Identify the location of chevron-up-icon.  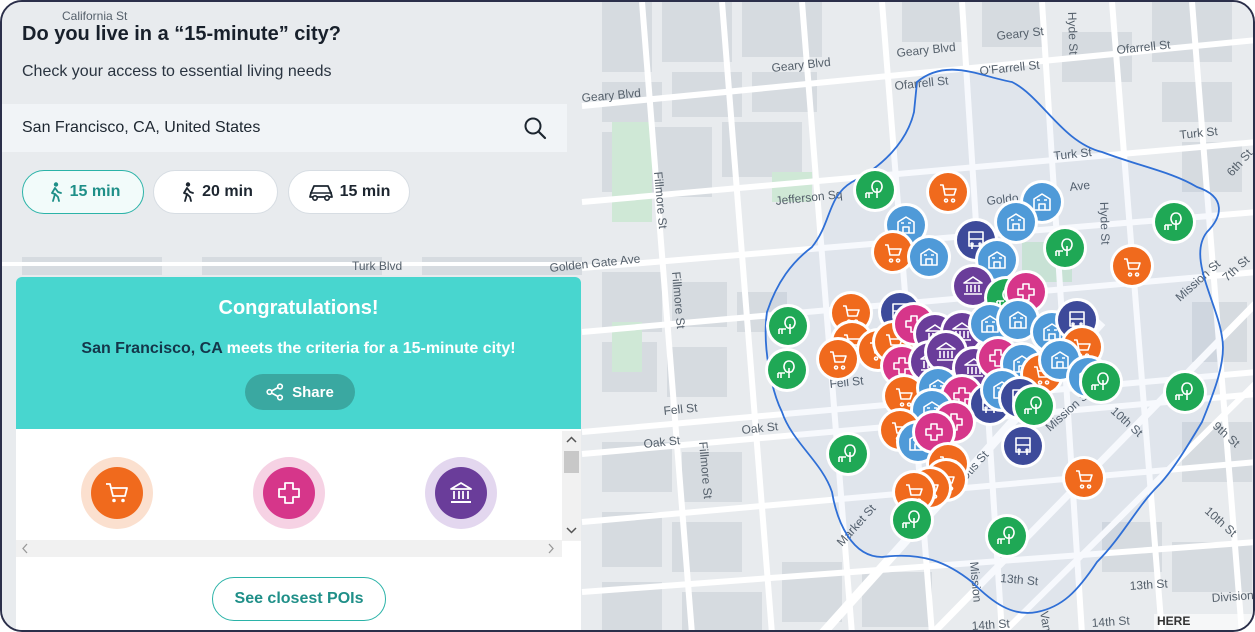
(571, 440).